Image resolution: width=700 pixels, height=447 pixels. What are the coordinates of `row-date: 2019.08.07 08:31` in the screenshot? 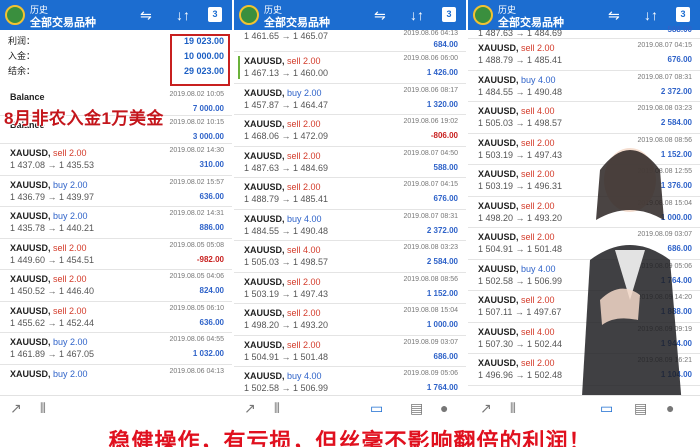 It's located at (665, 77).